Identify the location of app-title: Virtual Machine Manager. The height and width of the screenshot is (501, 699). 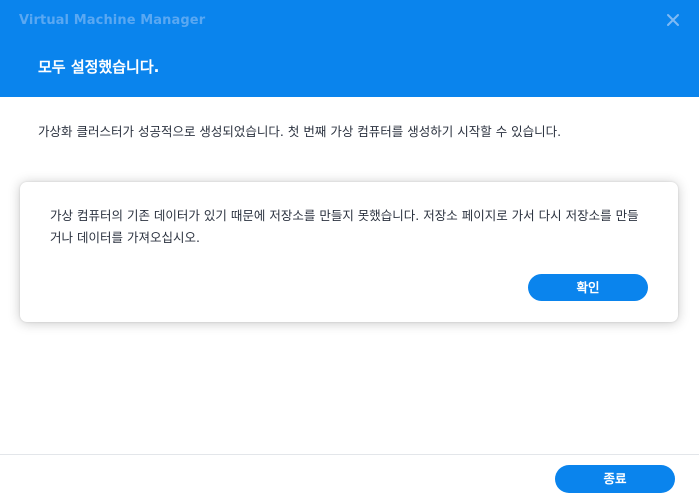
(112, 20).